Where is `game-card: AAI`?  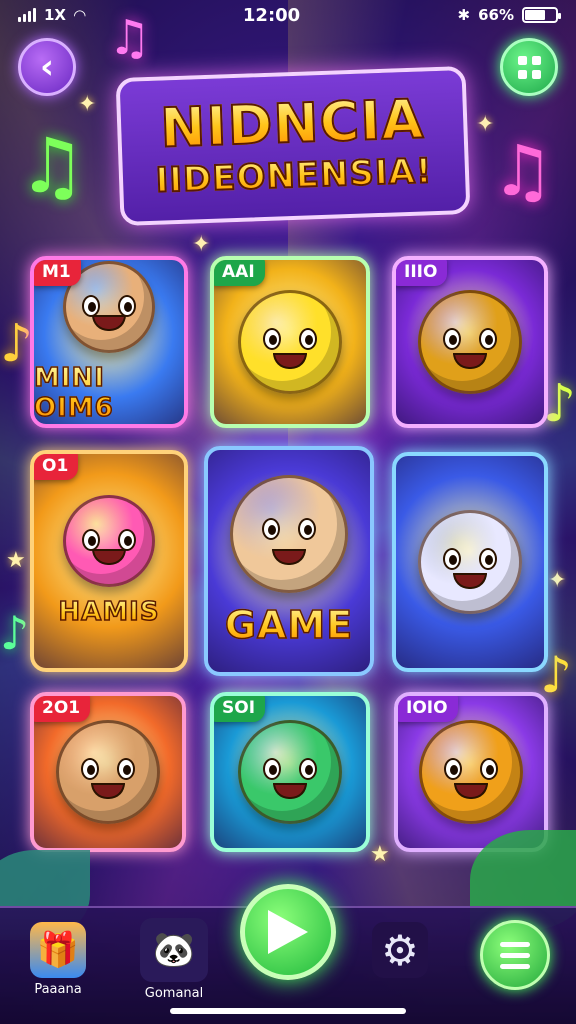 game-card: AAI is located at coordinates (290, 342).